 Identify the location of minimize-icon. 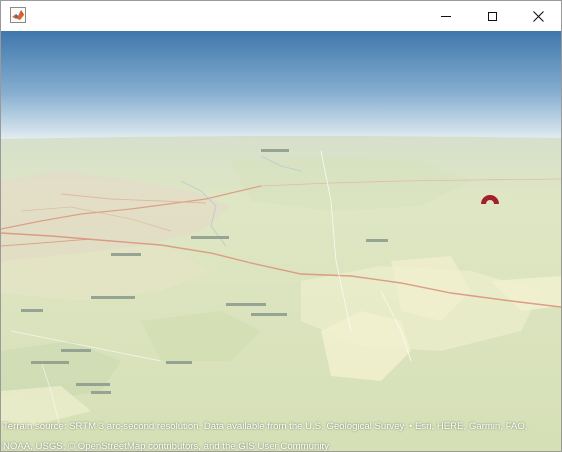
(446, 16).